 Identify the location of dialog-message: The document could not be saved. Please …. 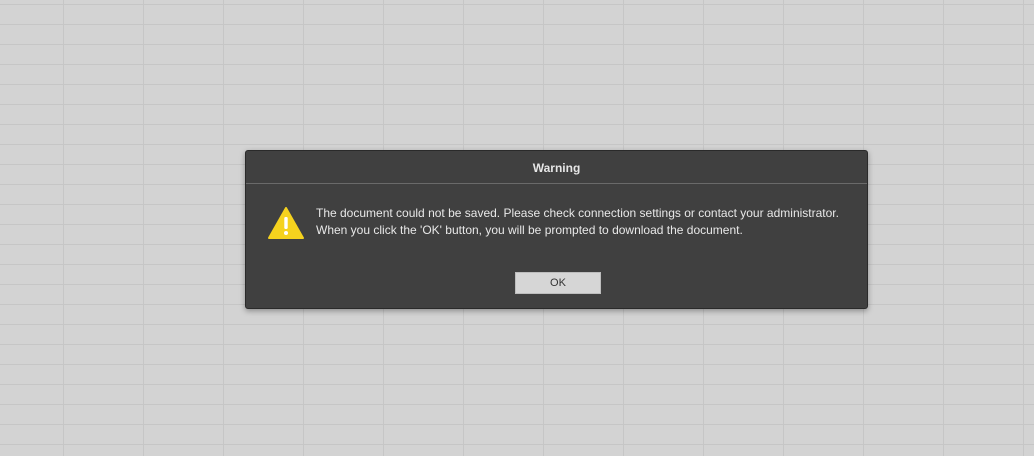
(588, 222).